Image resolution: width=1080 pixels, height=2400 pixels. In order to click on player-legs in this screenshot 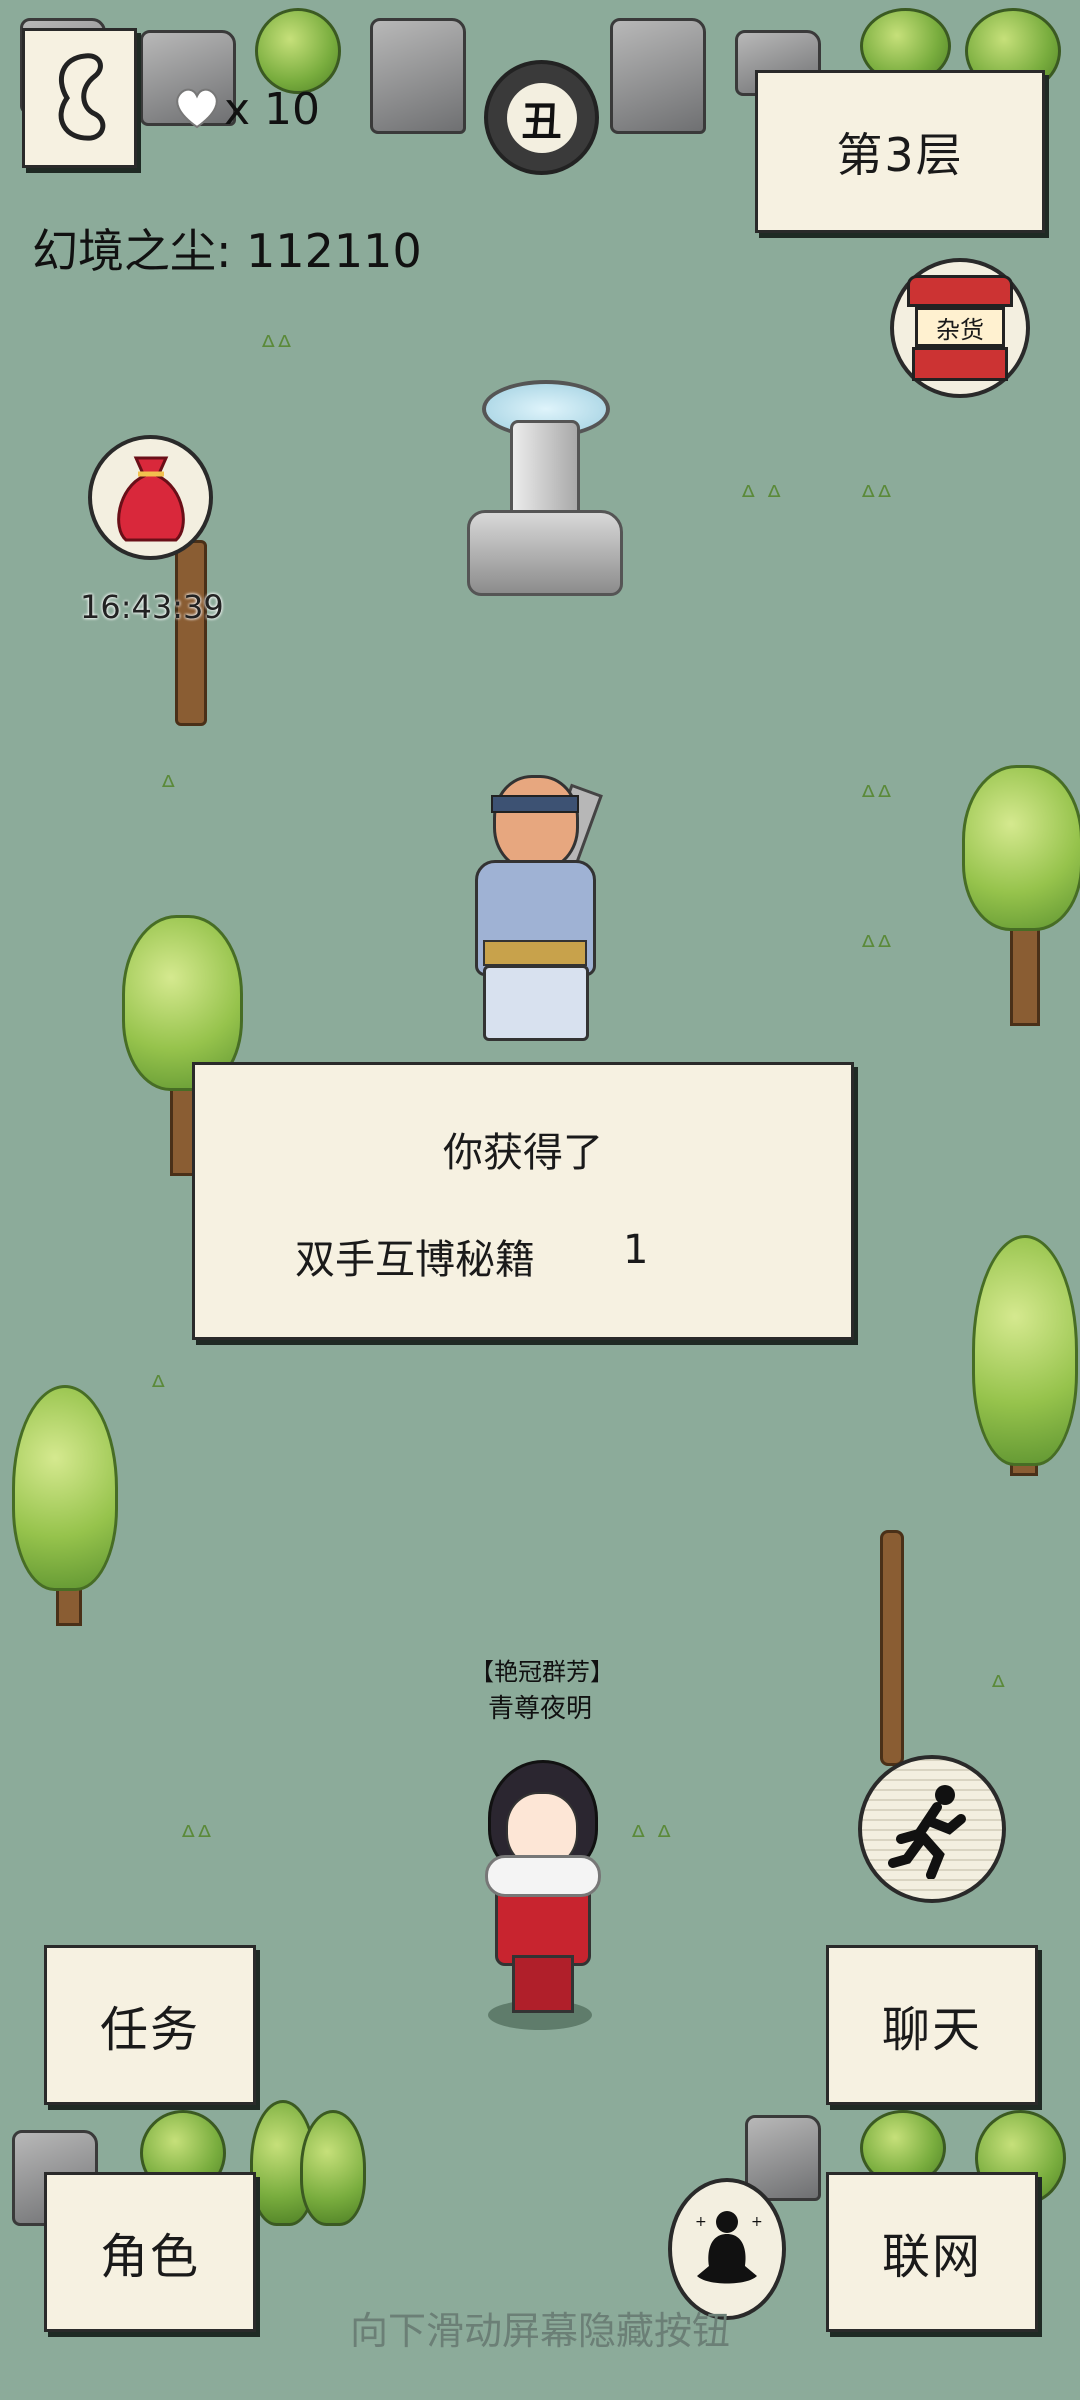, I will do `click(543, 1984)`.